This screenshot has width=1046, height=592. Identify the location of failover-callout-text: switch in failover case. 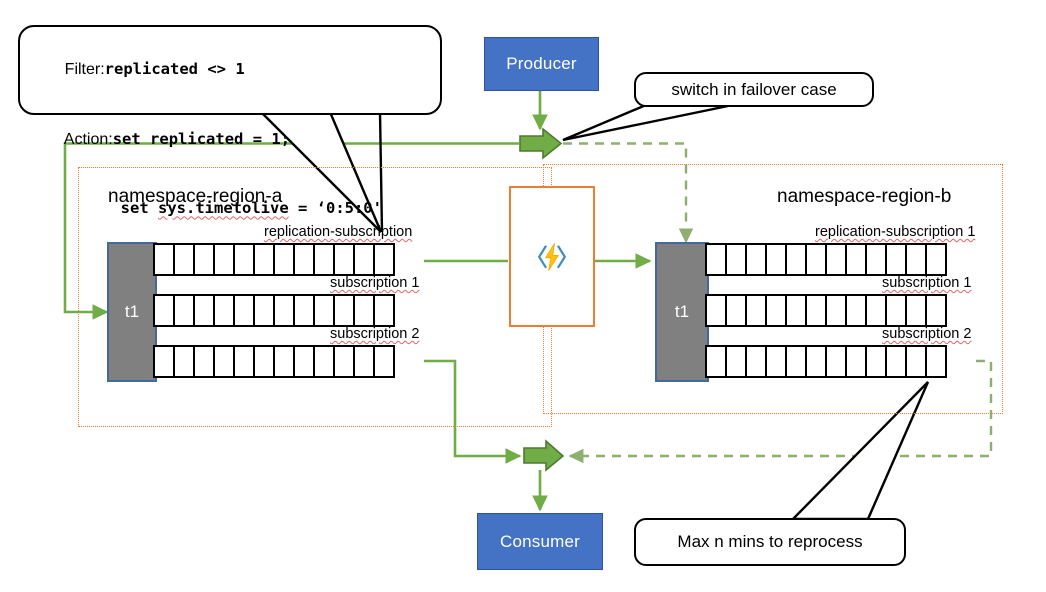
(754, 89).